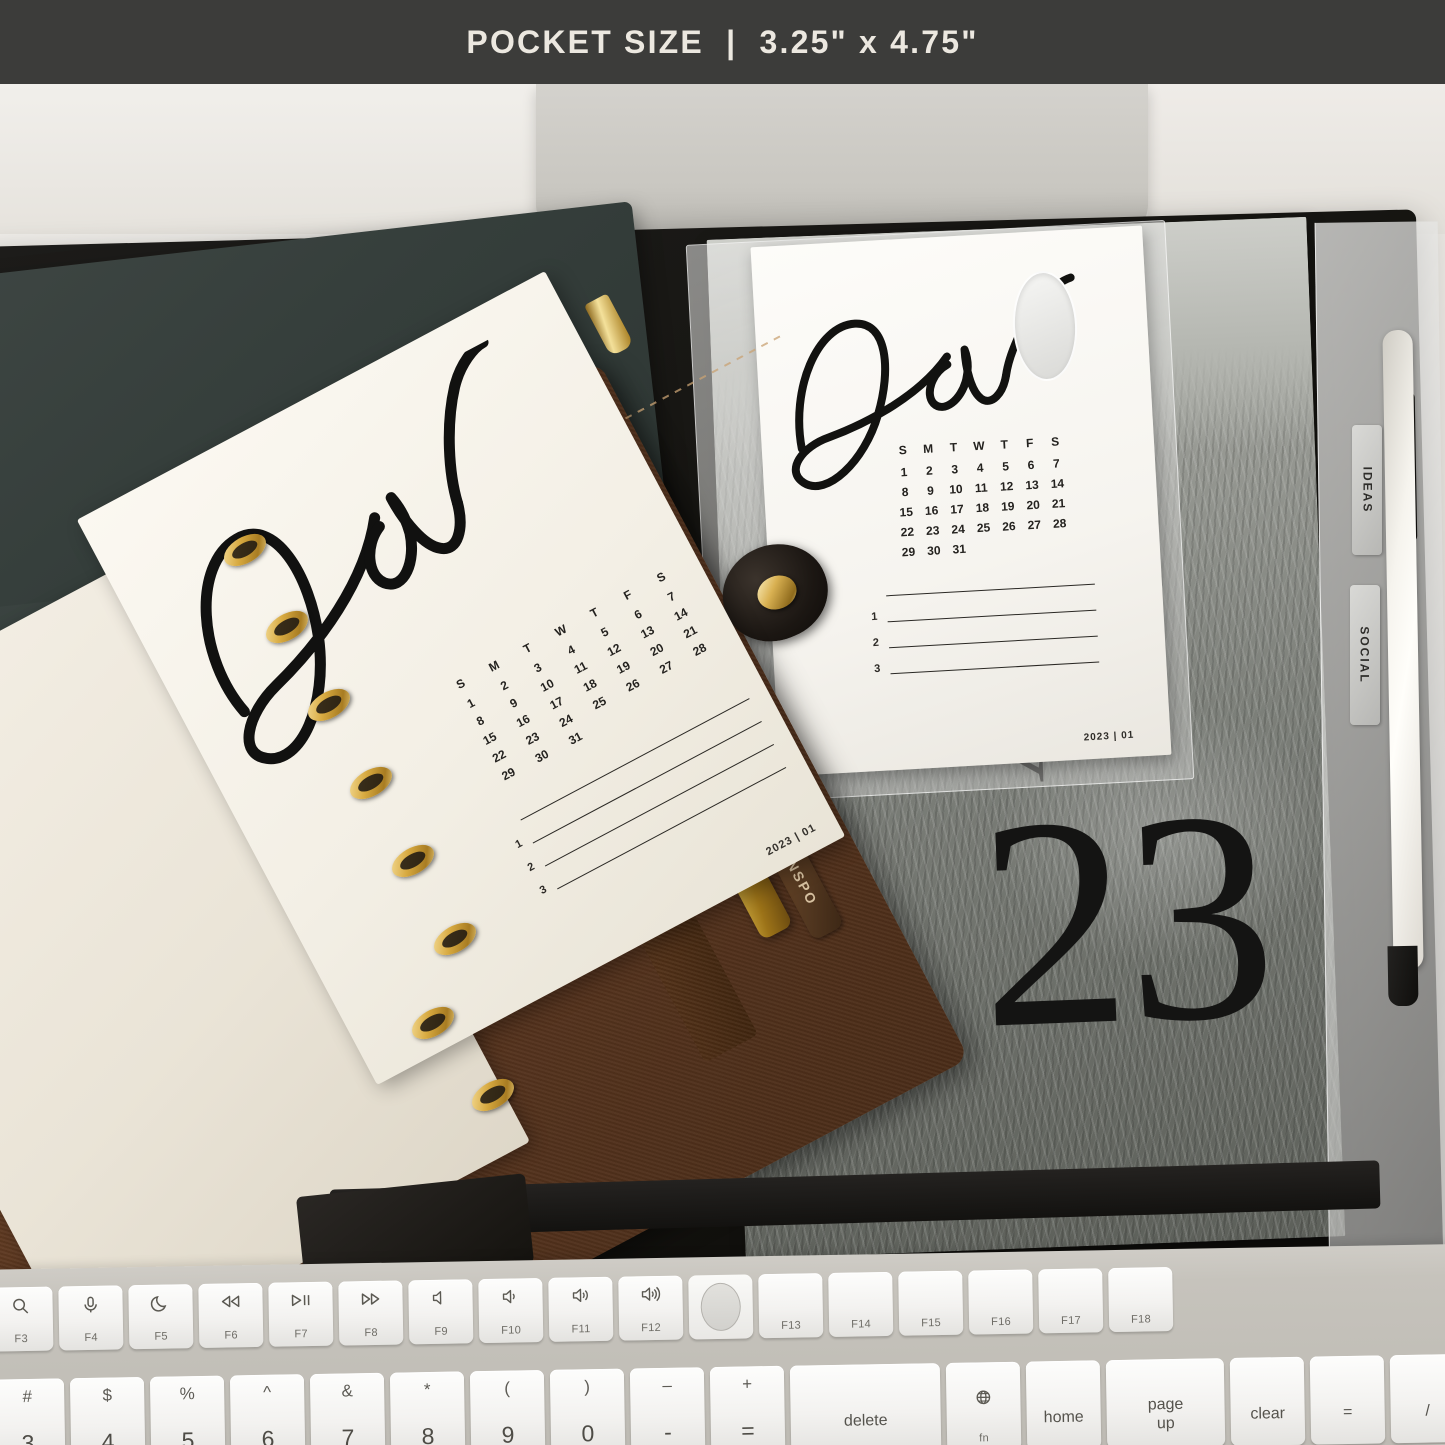  Describe the element at coordinates (511, 1311) in the screenshot. I see `keyboard-key-f10: F10` at that location.